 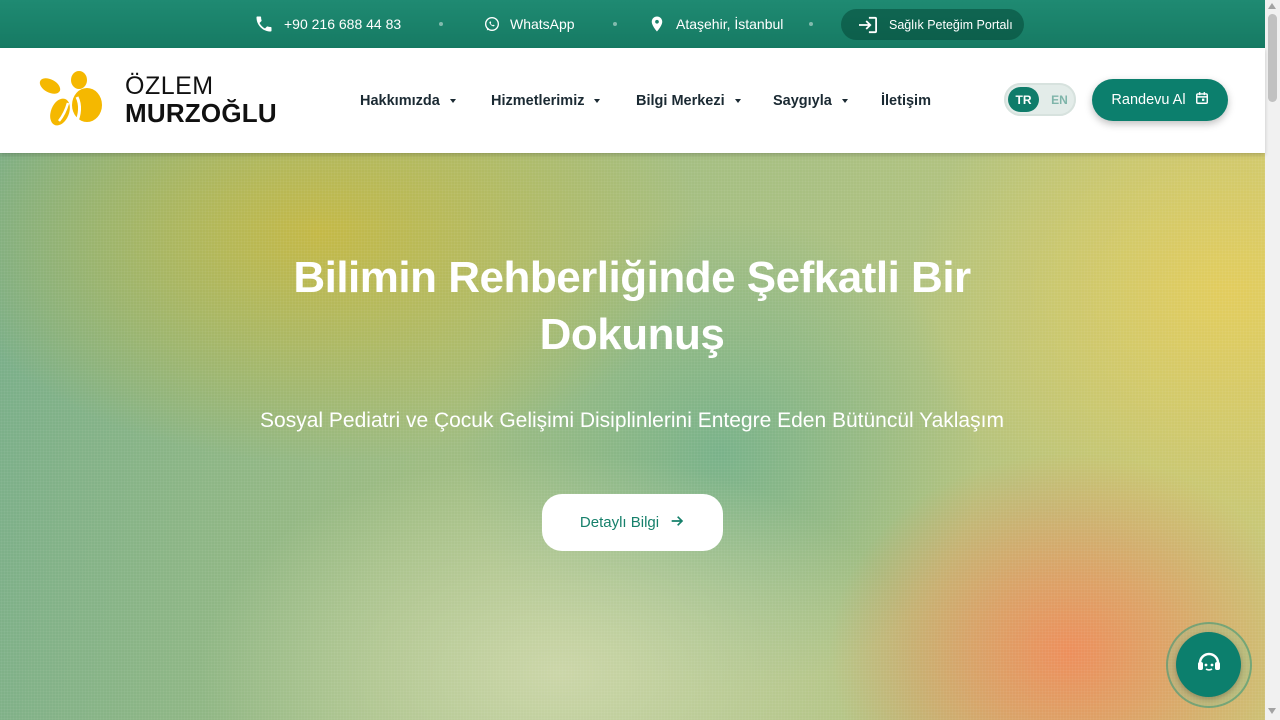 I want to click on details-label: Detaylı Bilgi, so click(x=619, y=522).